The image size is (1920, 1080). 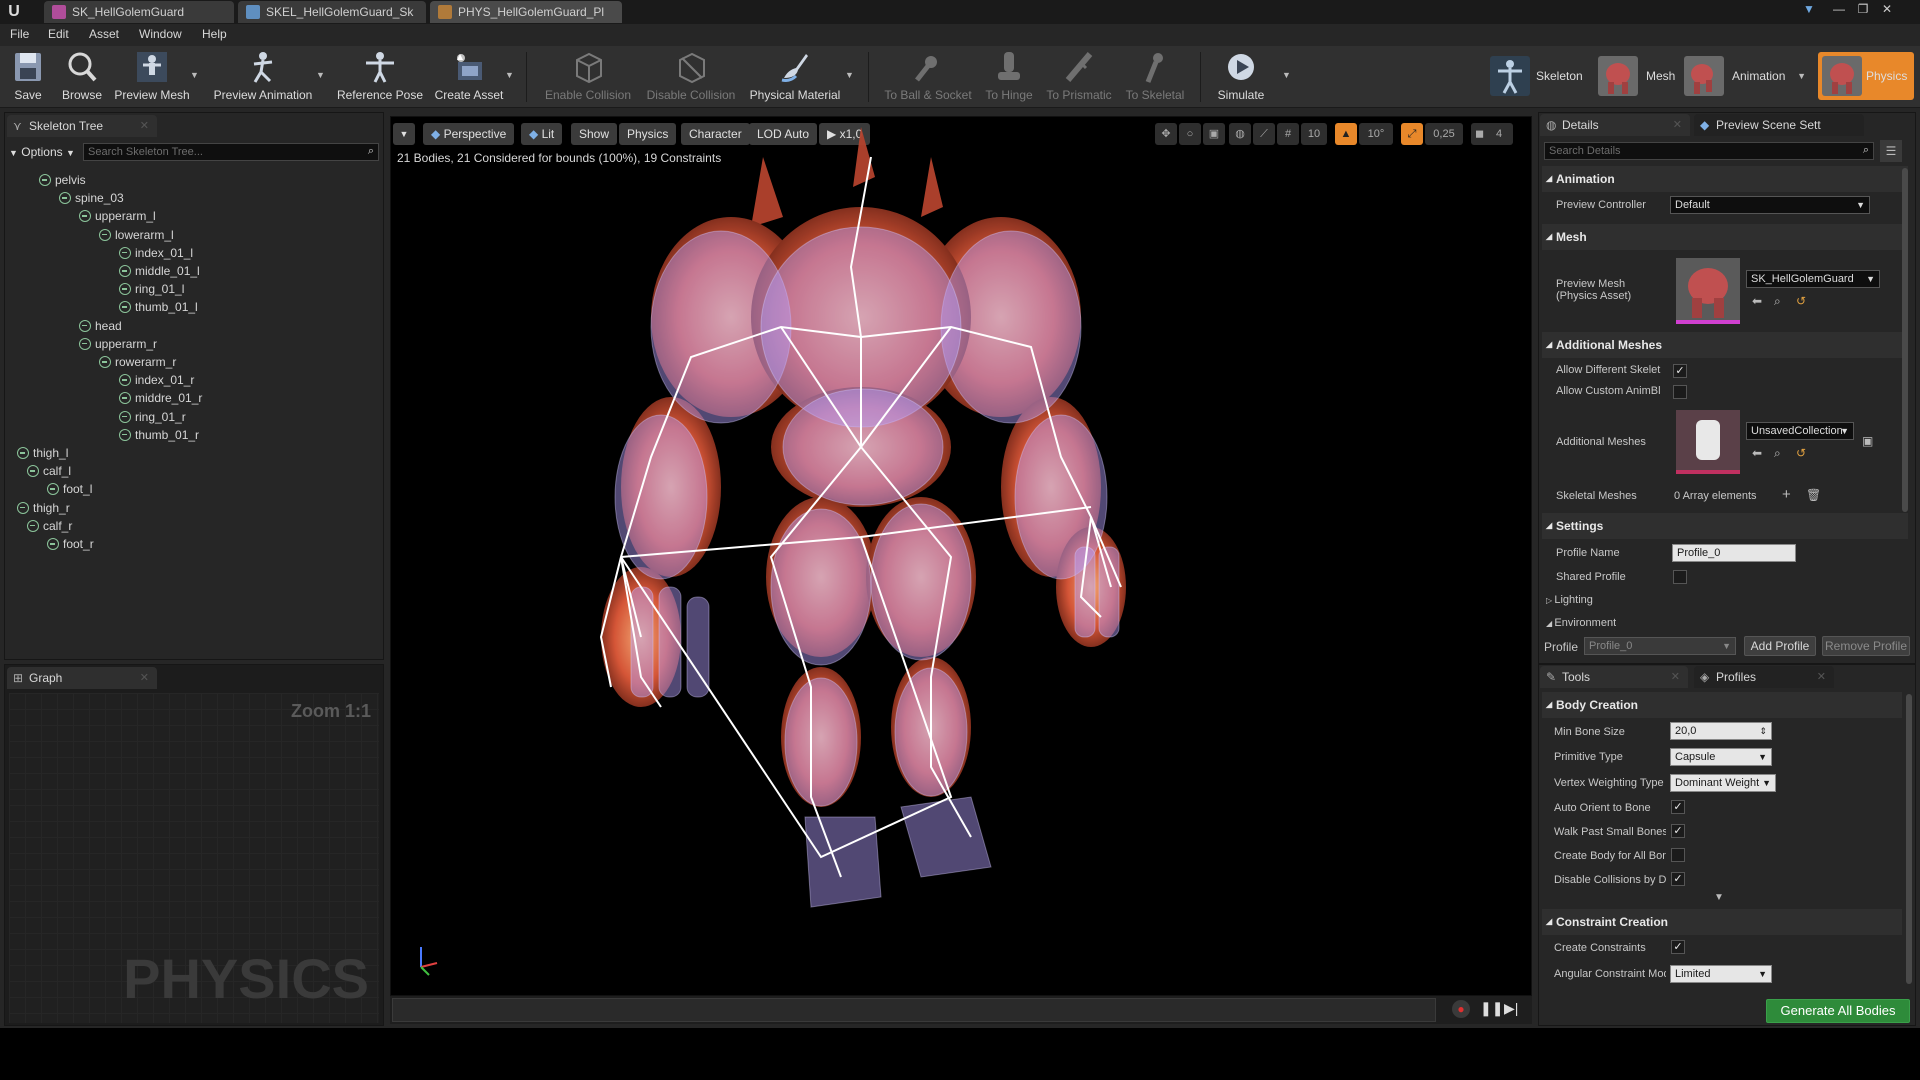 I want to click on collection-thumbnail, so click(x=1708, y=442).